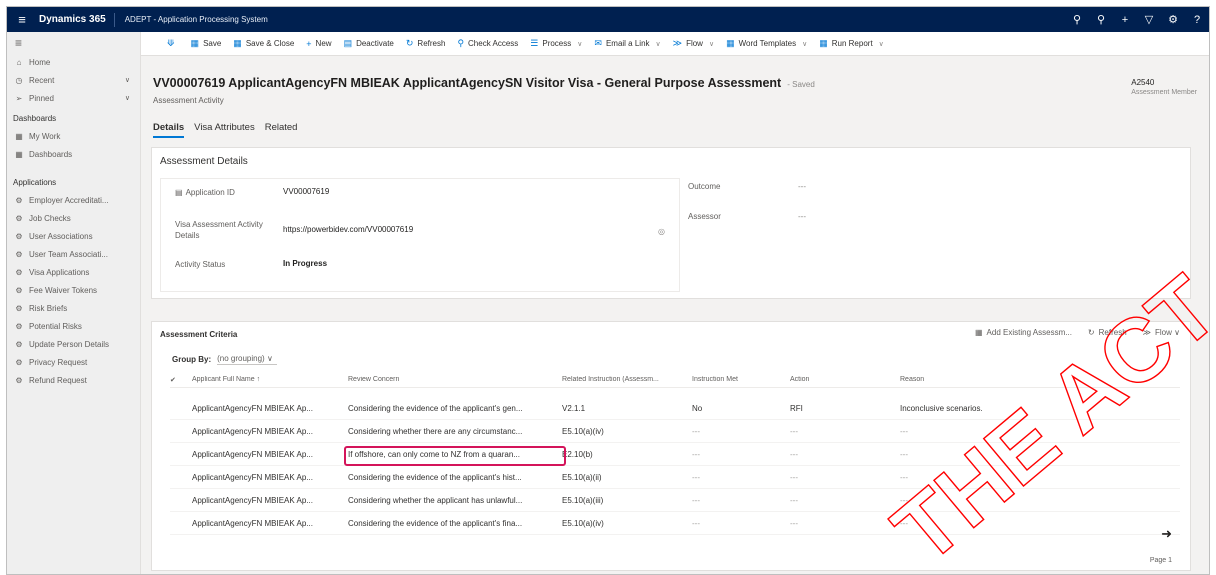  I want to click on deactivate-button: ▤ Deactivate, so click(369, 43).